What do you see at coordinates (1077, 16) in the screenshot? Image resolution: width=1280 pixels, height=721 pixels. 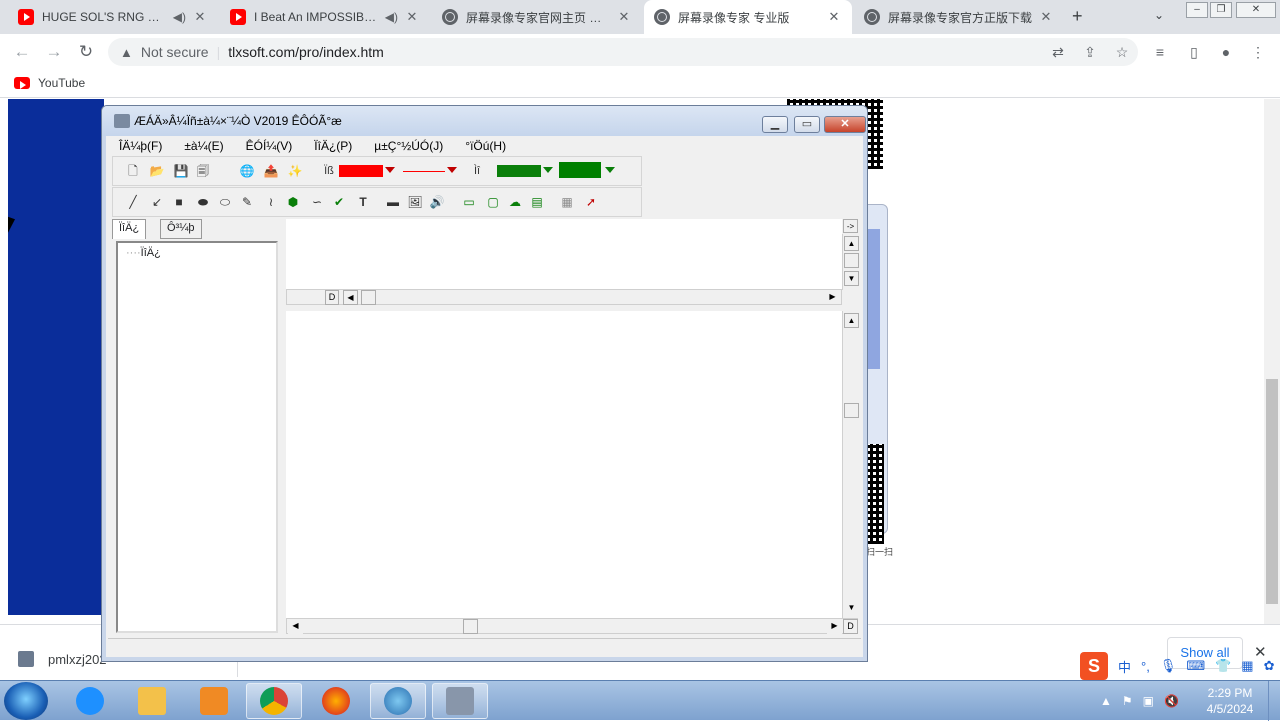 I see `new-tab-button: +` at bounding box center [1077, 16].